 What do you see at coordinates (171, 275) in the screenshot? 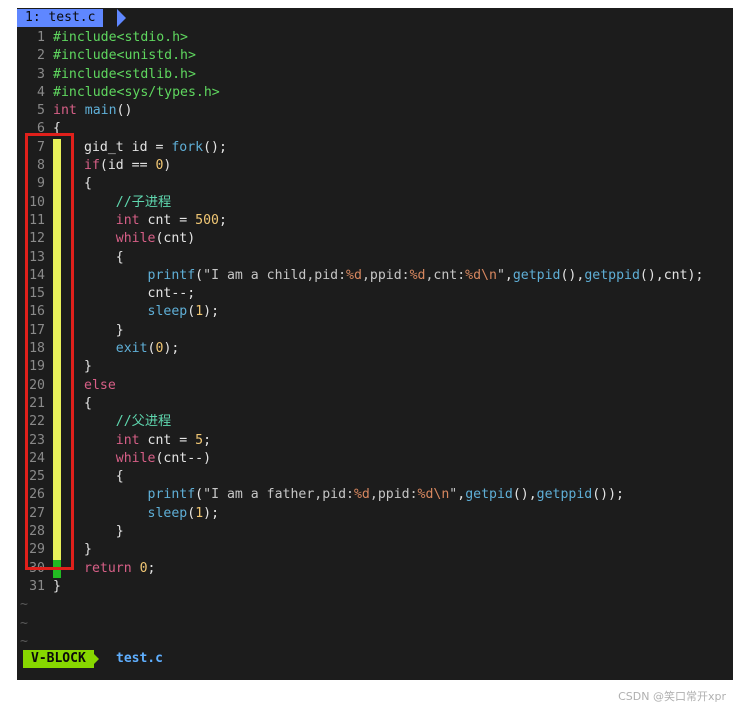
I see `code-token: printf` at bounding box center [171, 275].